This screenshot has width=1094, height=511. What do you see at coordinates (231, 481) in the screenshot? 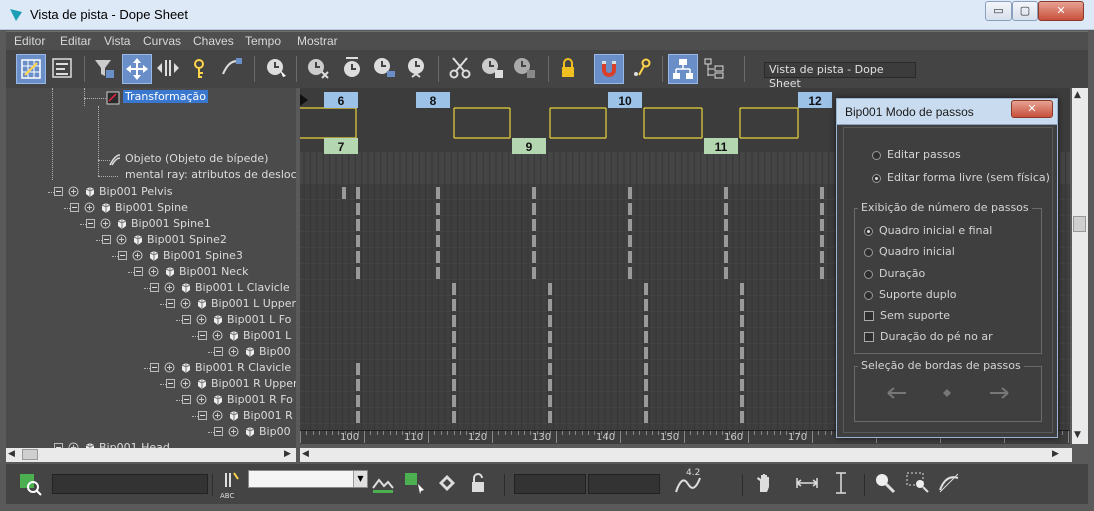
I see `rename-icon` at bounding box center [231, 481].